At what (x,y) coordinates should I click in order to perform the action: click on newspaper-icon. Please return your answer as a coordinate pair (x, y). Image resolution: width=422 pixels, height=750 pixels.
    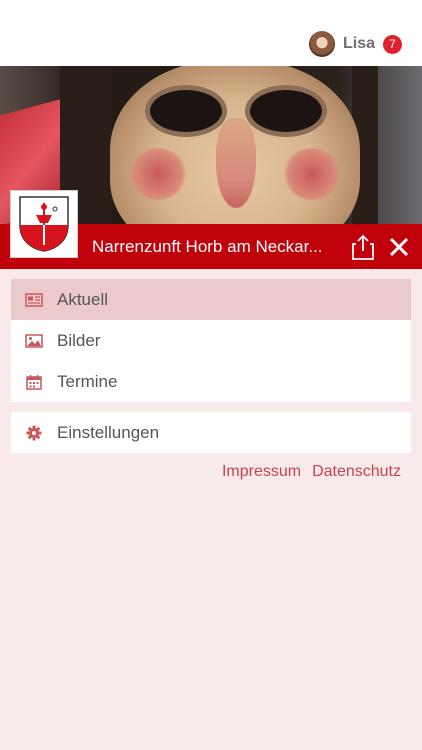
    Looking at the image, I should click on (34, 300).